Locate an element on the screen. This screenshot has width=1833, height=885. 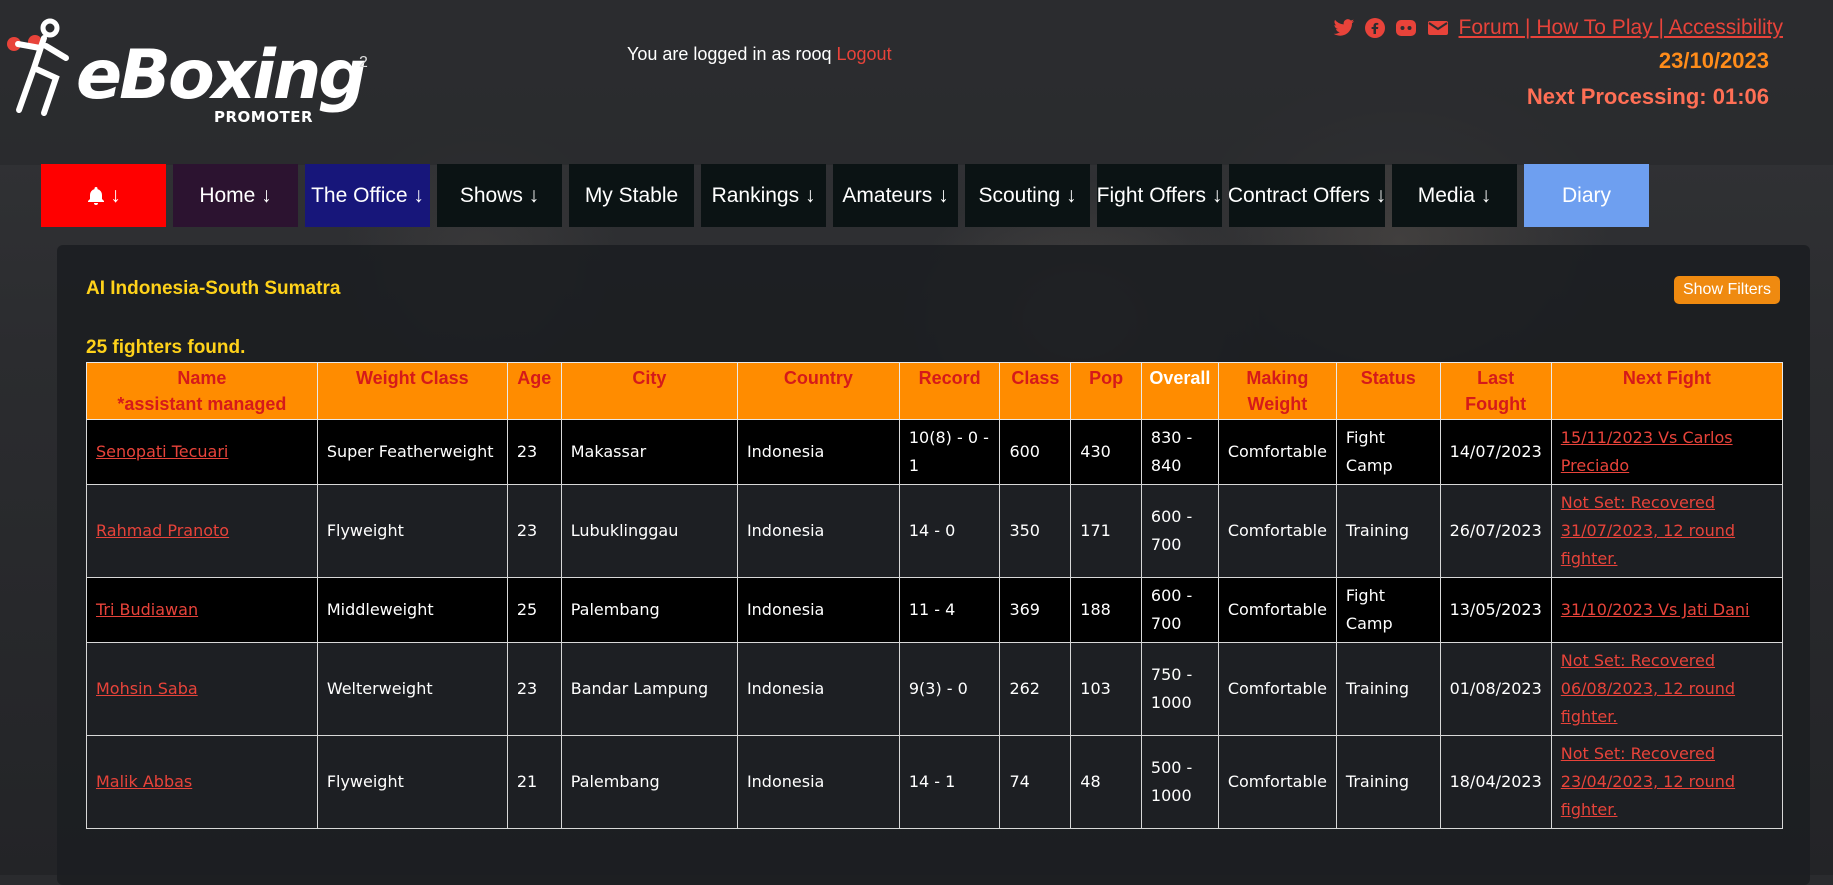
cell-weight-class: Flyweight is located at coordinates (412, 531).